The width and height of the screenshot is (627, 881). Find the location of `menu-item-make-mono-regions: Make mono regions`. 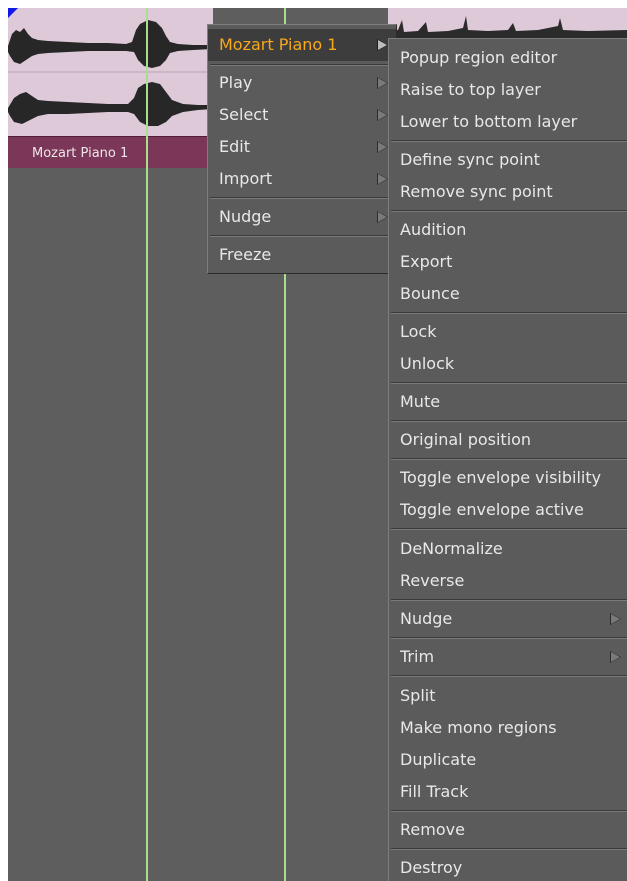

menu-item-make-mono-regions: Make mono regions is located at coordinates (508, 728).